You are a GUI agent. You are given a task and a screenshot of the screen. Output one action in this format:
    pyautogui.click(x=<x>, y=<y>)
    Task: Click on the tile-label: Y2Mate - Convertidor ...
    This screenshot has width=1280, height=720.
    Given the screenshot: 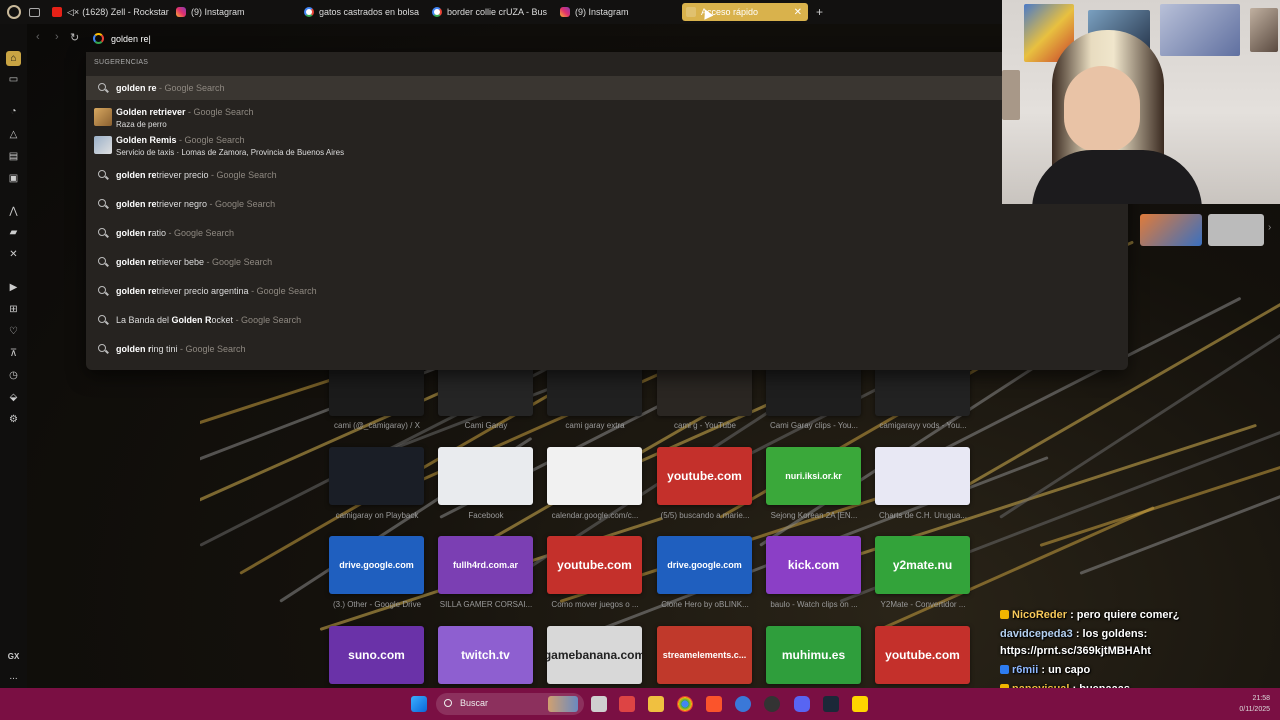 What is the action you would take?
    pyautogui.click(x=923, y=604)
    